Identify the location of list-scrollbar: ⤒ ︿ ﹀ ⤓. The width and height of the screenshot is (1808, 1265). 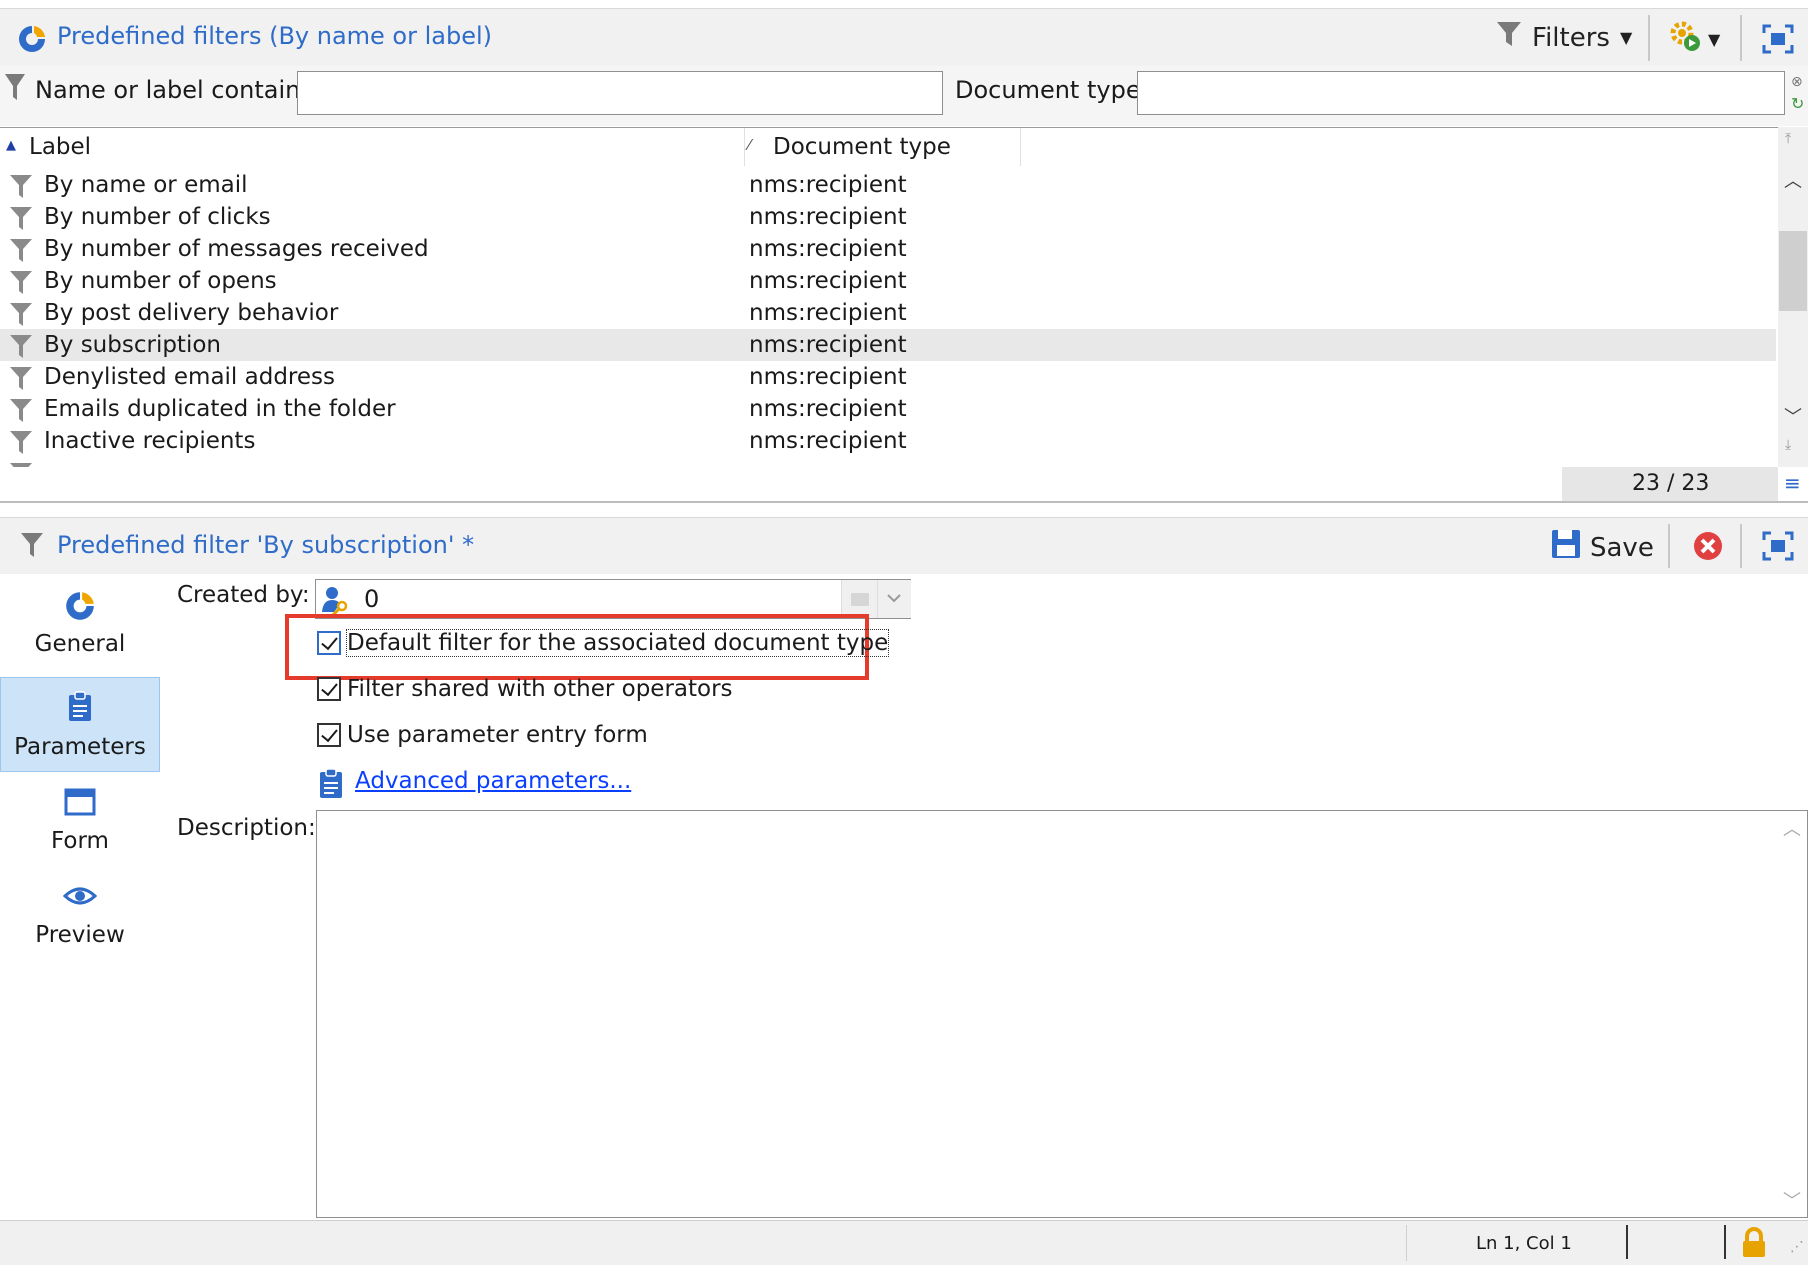
(1793, 297).